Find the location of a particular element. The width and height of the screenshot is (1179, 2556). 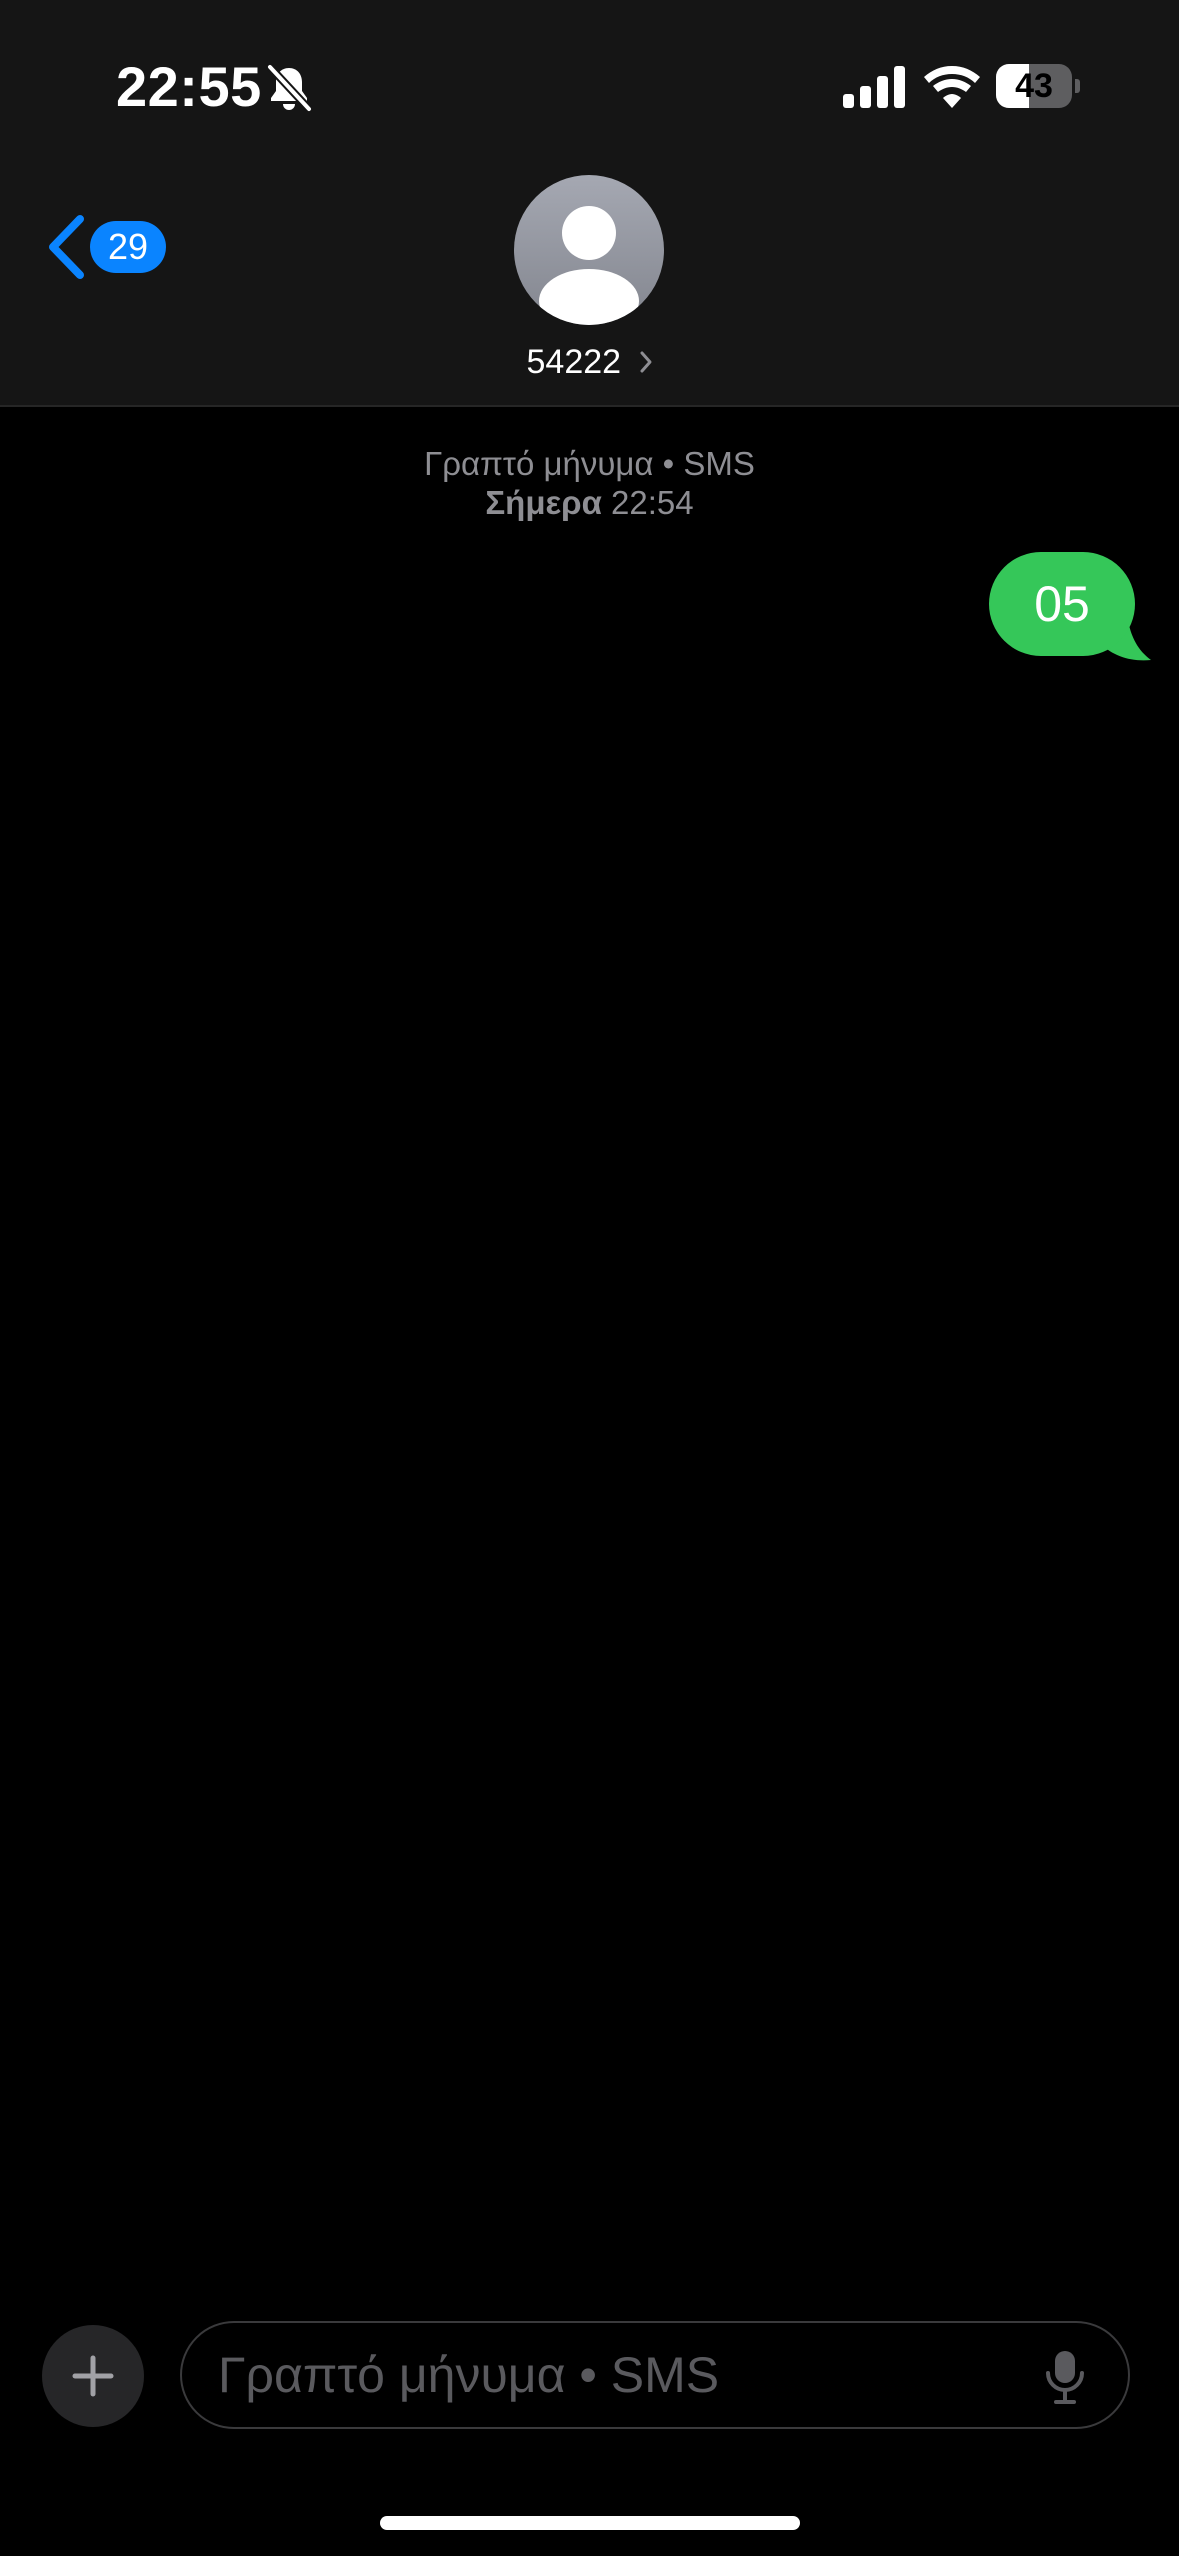

service-label: Γραπτό μήνυμα • SMS is located at coordinates (589, 463).